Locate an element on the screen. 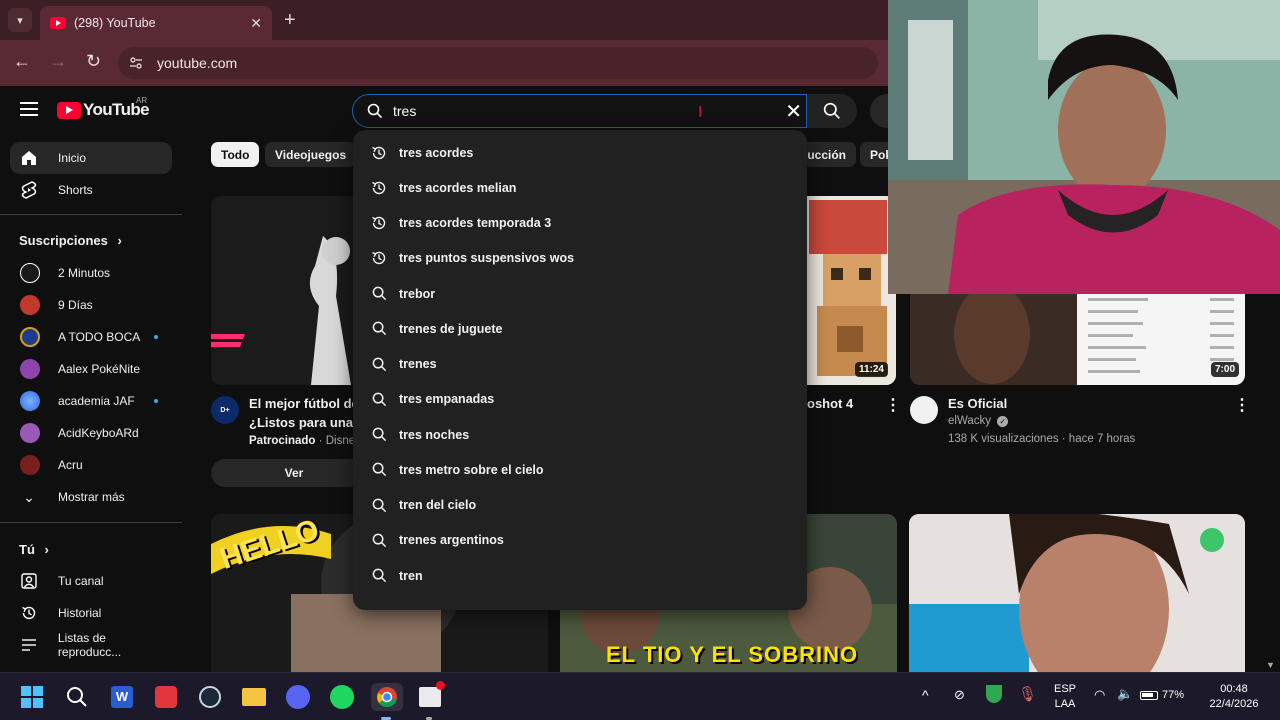 The width and height of the screenshot is (1280, 720). clock: 00:48 22/4/2026 is located at coordinates (1234, 697).